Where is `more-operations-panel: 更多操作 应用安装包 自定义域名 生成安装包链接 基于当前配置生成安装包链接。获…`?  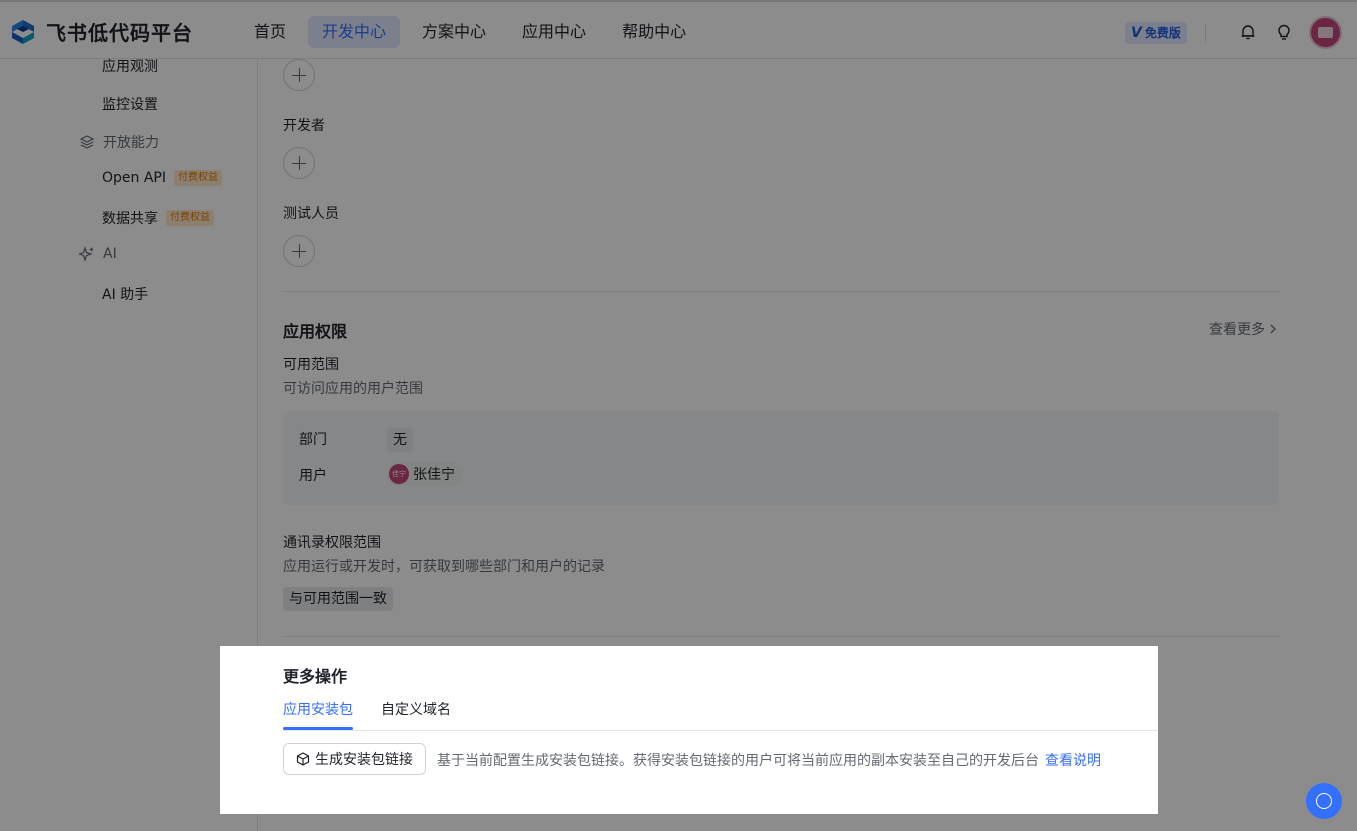
more-operations-panel: 更多操作 应用安装包 自定义域名 生成安装包链接 基于当前配置生成安装包链接。获… is located at coordinates (689, 730).